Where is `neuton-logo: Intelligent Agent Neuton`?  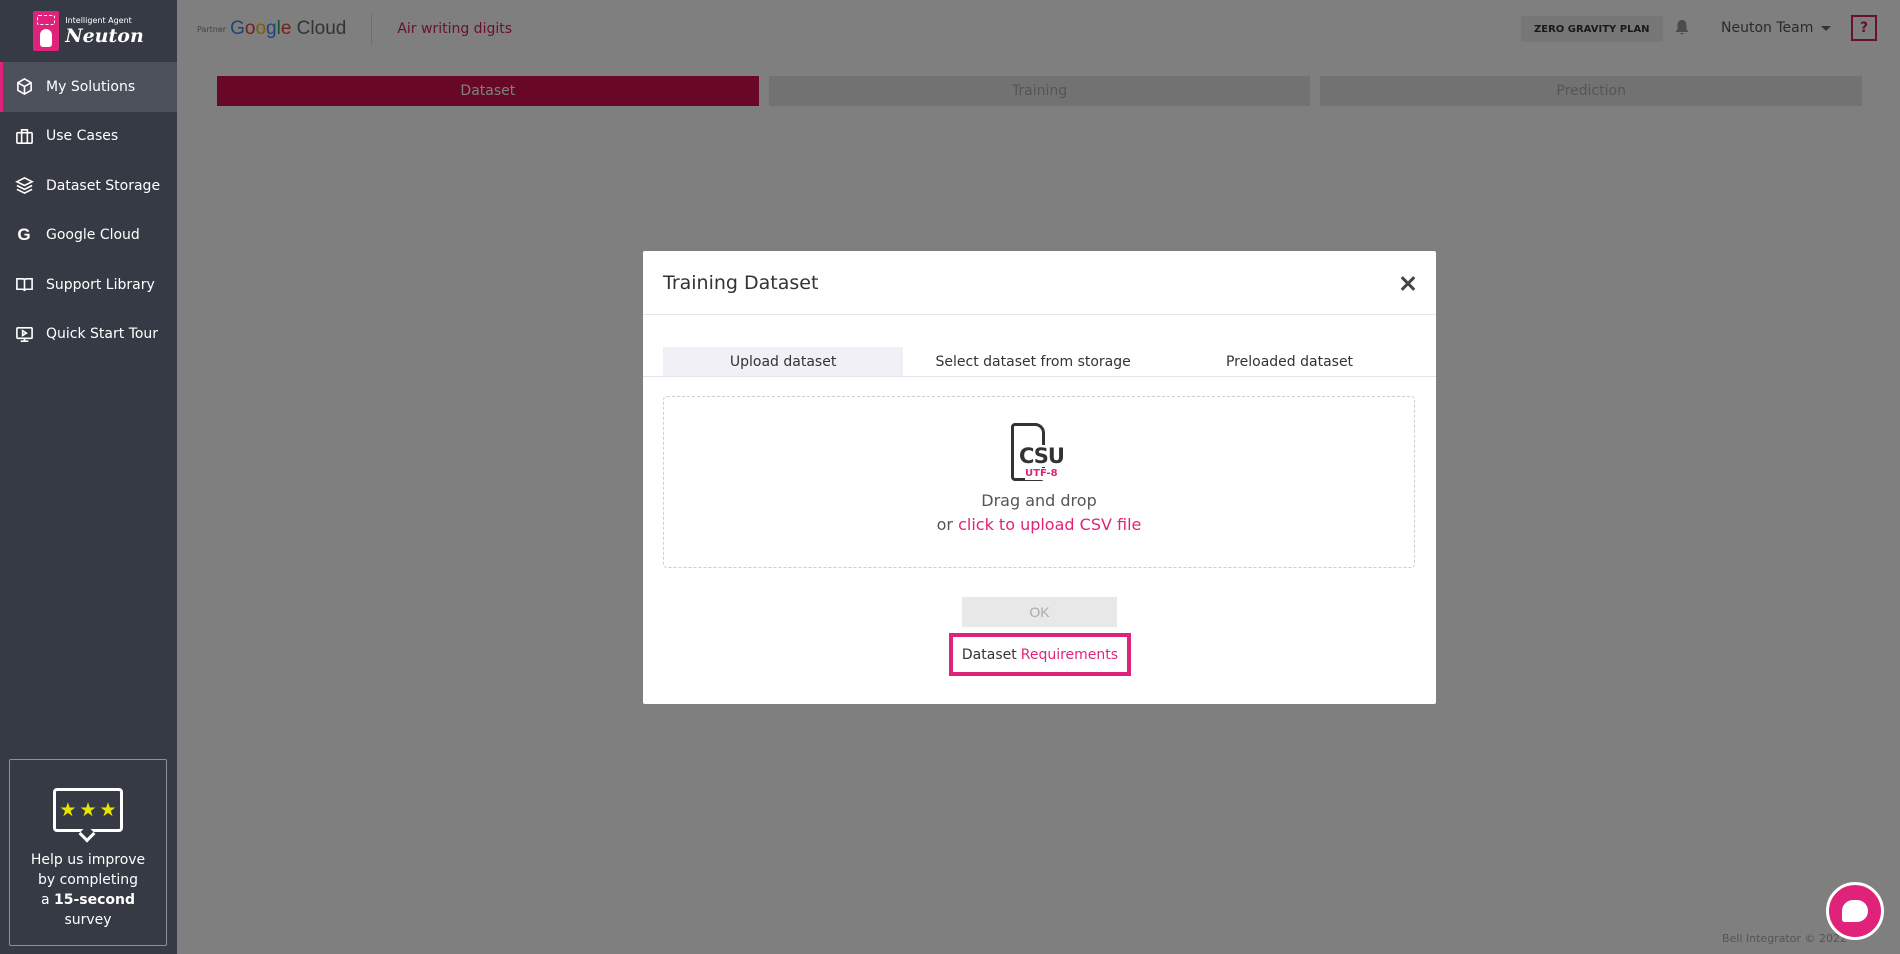
neuton-logo: Intelligent Agent Neuton is located at coordinates (88, 31).